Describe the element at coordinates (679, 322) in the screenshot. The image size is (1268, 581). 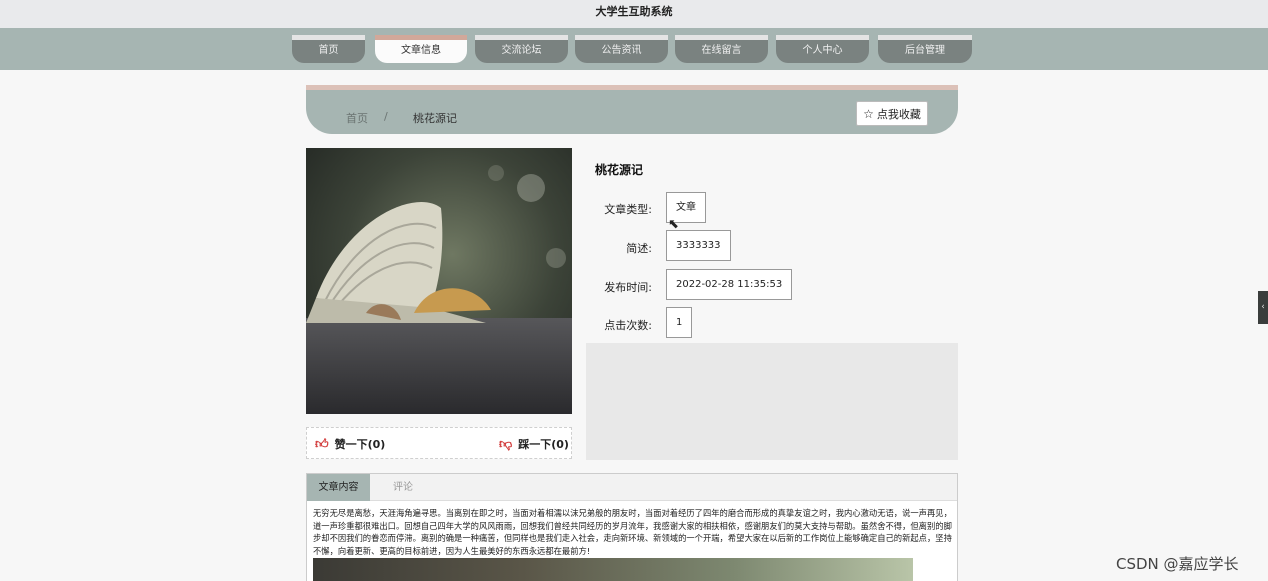
I see `field-clicks-value: 1` at that location.